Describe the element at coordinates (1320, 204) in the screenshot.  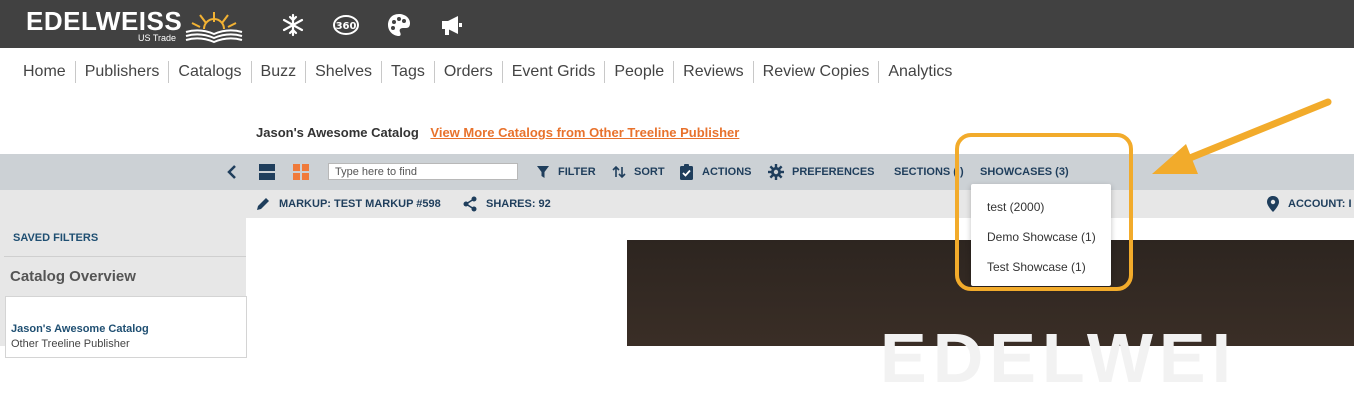
I see `account-label: ACCOUNT: I` at that location.